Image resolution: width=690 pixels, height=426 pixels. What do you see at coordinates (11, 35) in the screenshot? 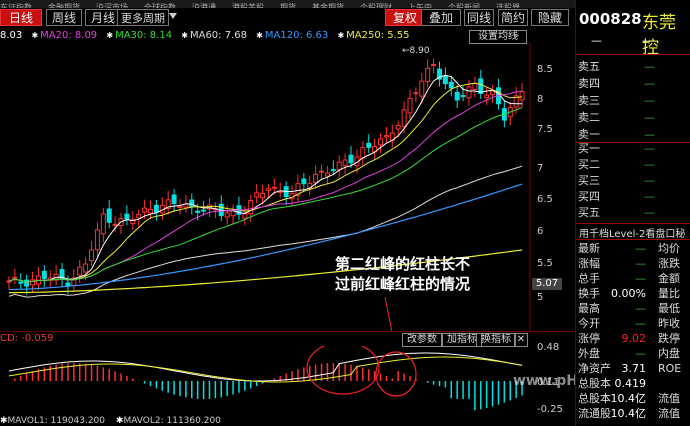
I see `ma-current-value: 8.03` at bounding box center [11, 35].